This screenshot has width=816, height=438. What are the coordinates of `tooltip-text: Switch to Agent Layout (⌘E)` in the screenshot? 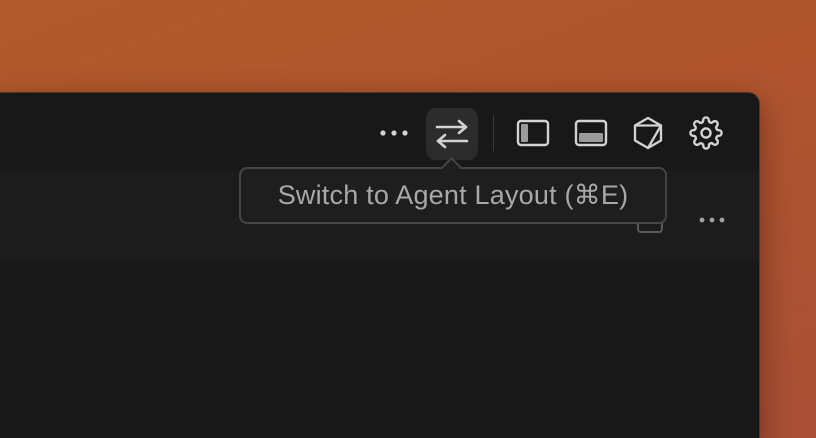 It's located at (453, 195).